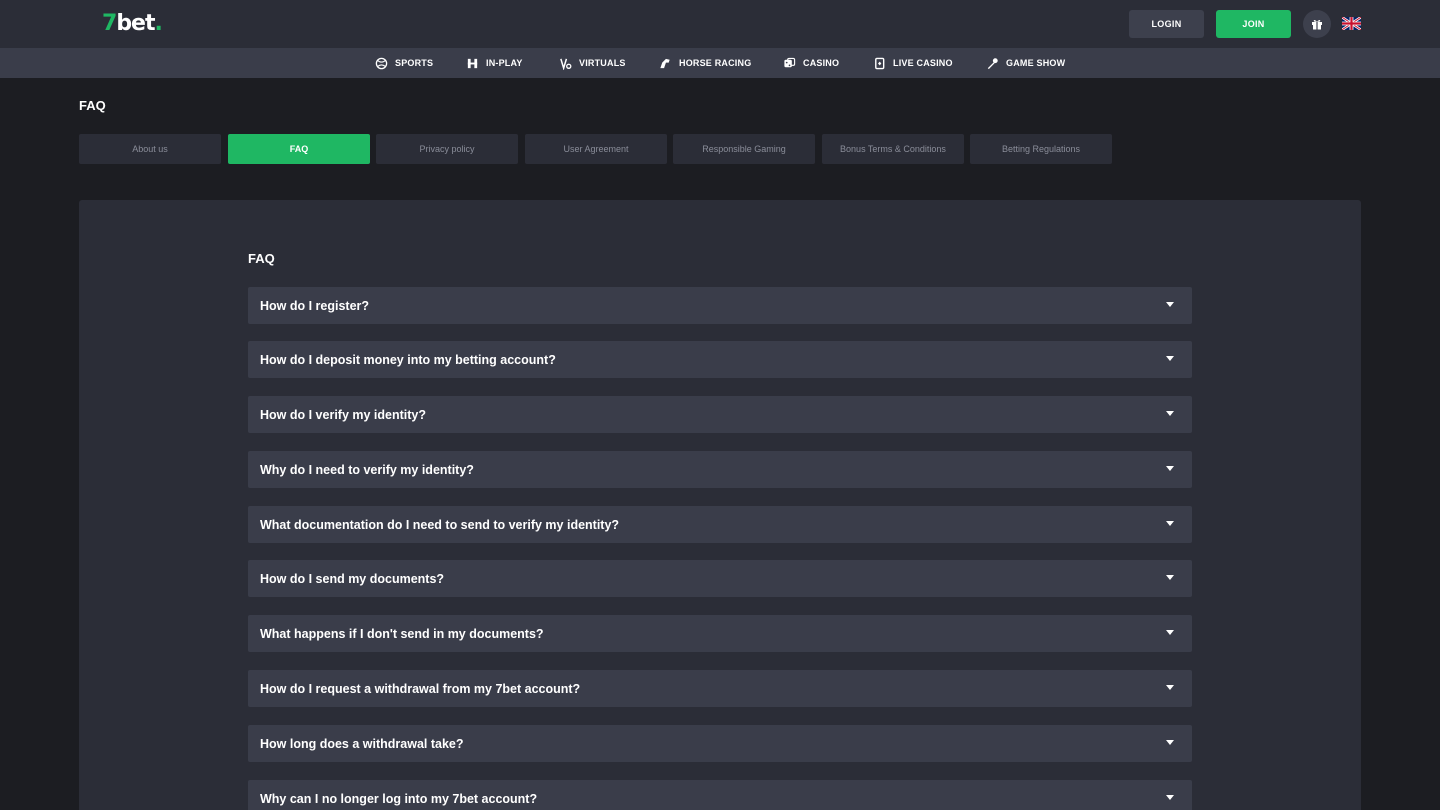 The width and height of the screenshot is (1440, 810). Describe the element at coordinates (1166, 24) in the screenshot. I see `login-button: LOGIN` at that location.